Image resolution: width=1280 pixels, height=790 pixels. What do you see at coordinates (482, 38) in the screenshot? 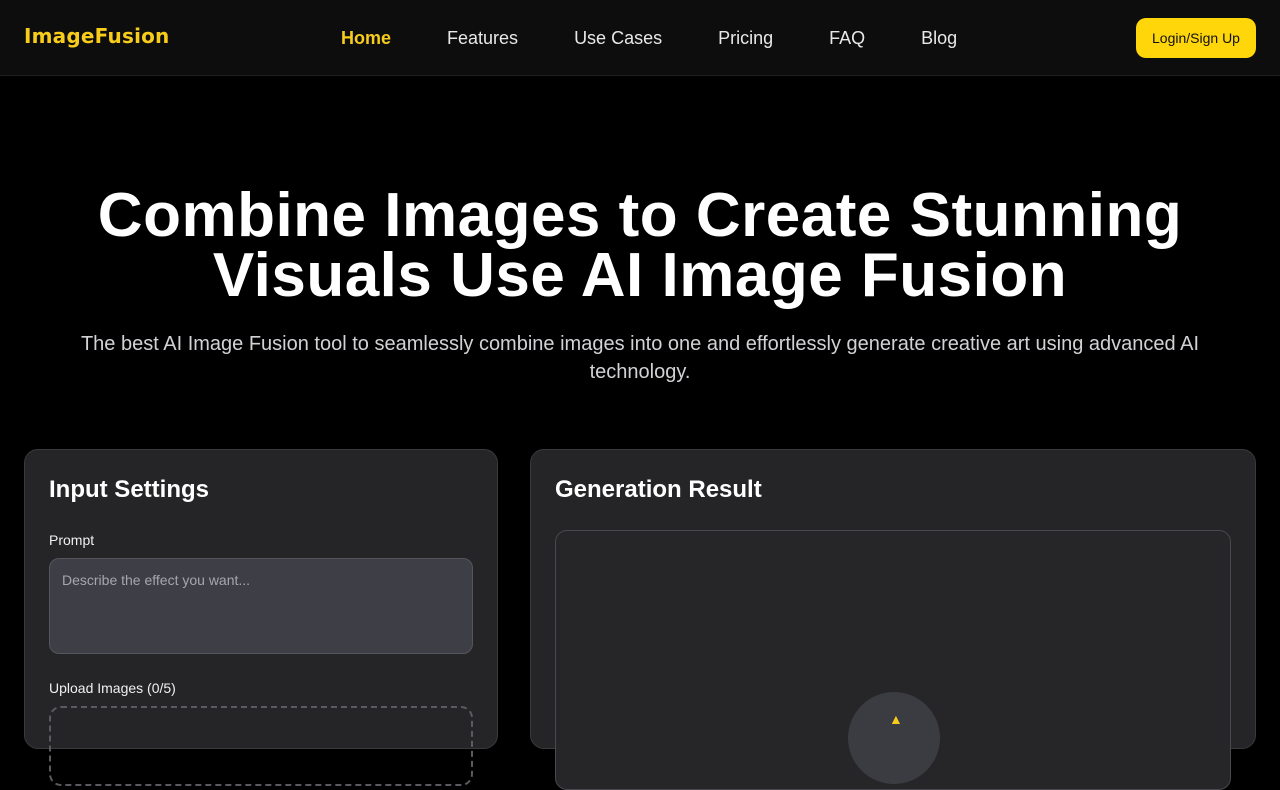
I see `nav-link-features: Features` at bounding box center [482, 38].